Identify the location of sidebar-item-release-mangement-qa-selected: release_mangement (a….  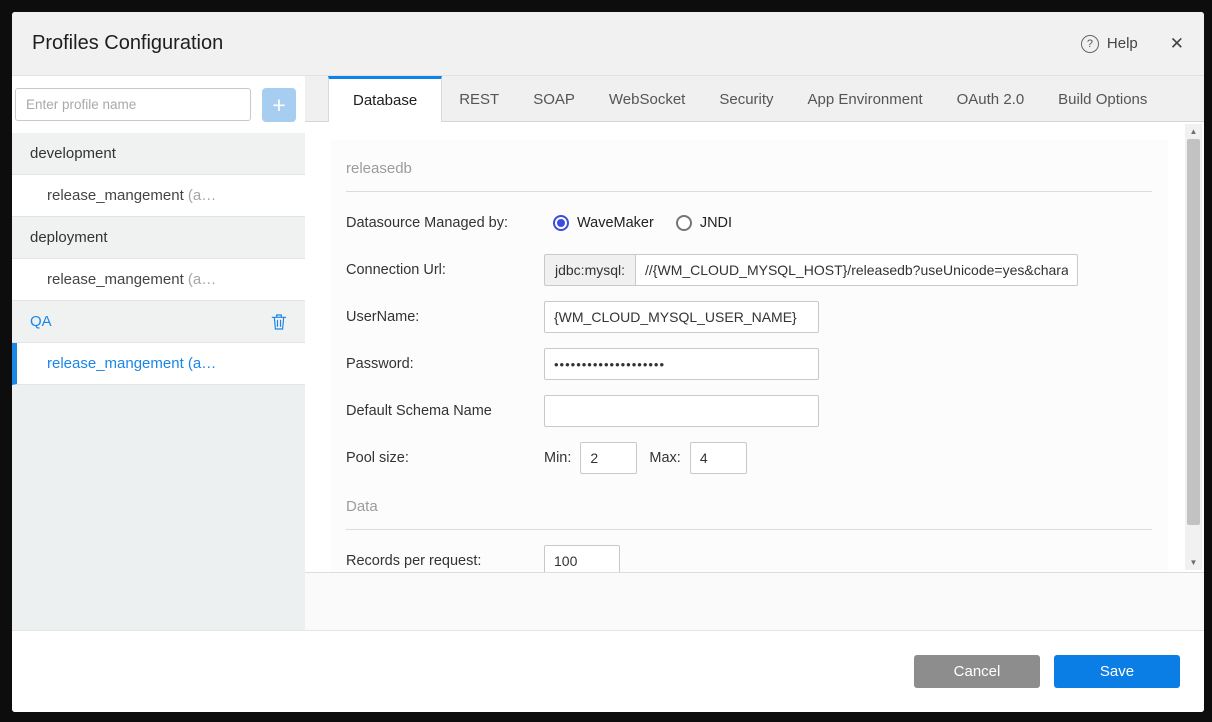
(158, 364).